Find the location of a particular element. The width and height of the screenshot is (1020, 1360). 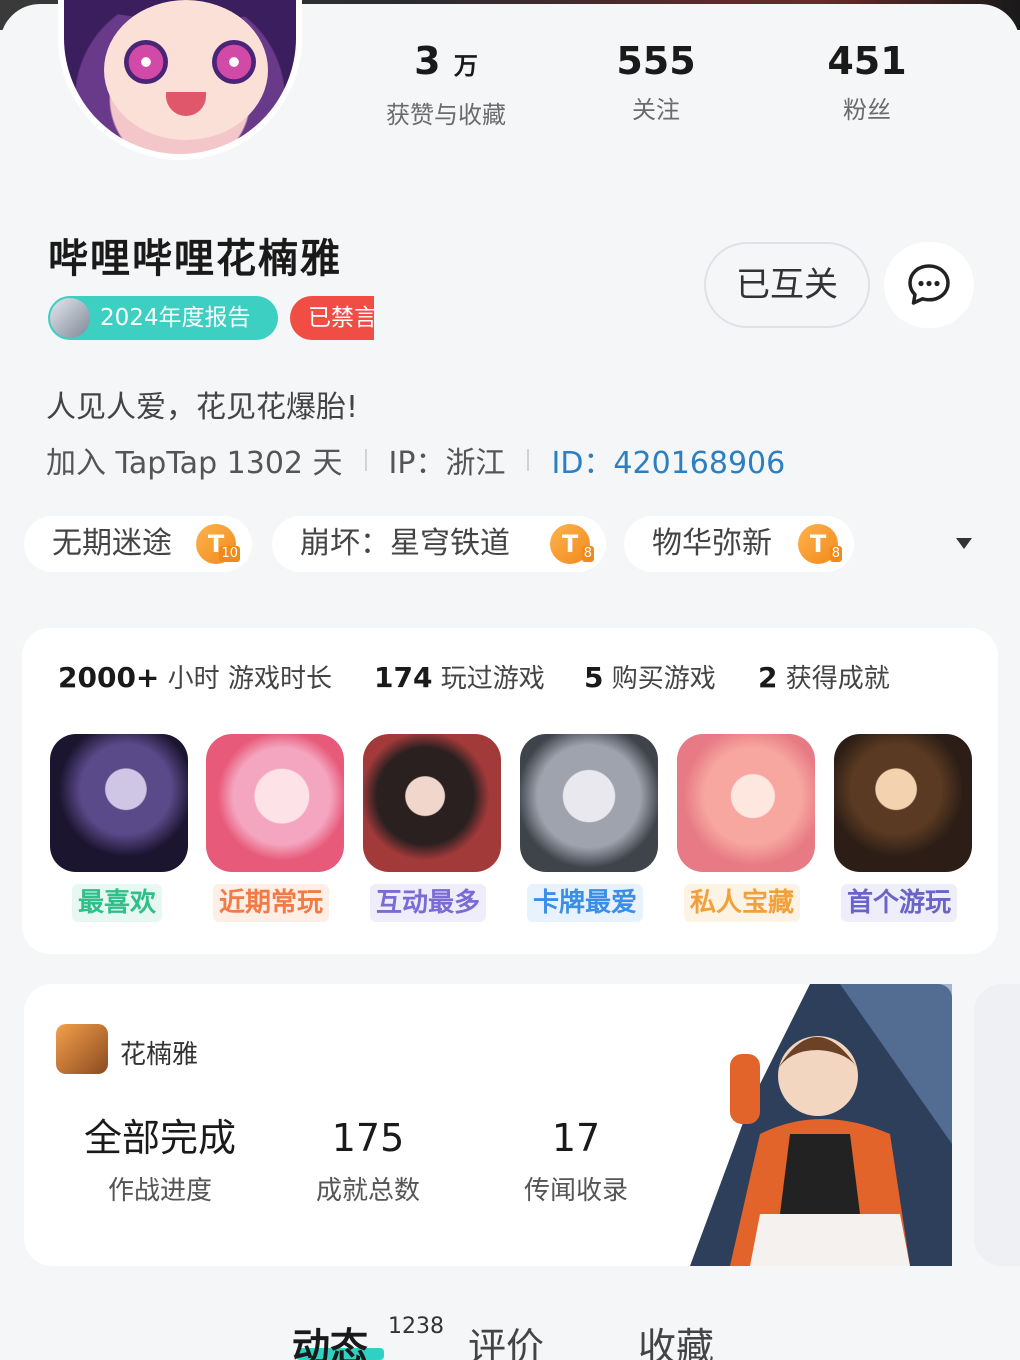

stat-following-value: 555 is located at coordinates (656, 61).